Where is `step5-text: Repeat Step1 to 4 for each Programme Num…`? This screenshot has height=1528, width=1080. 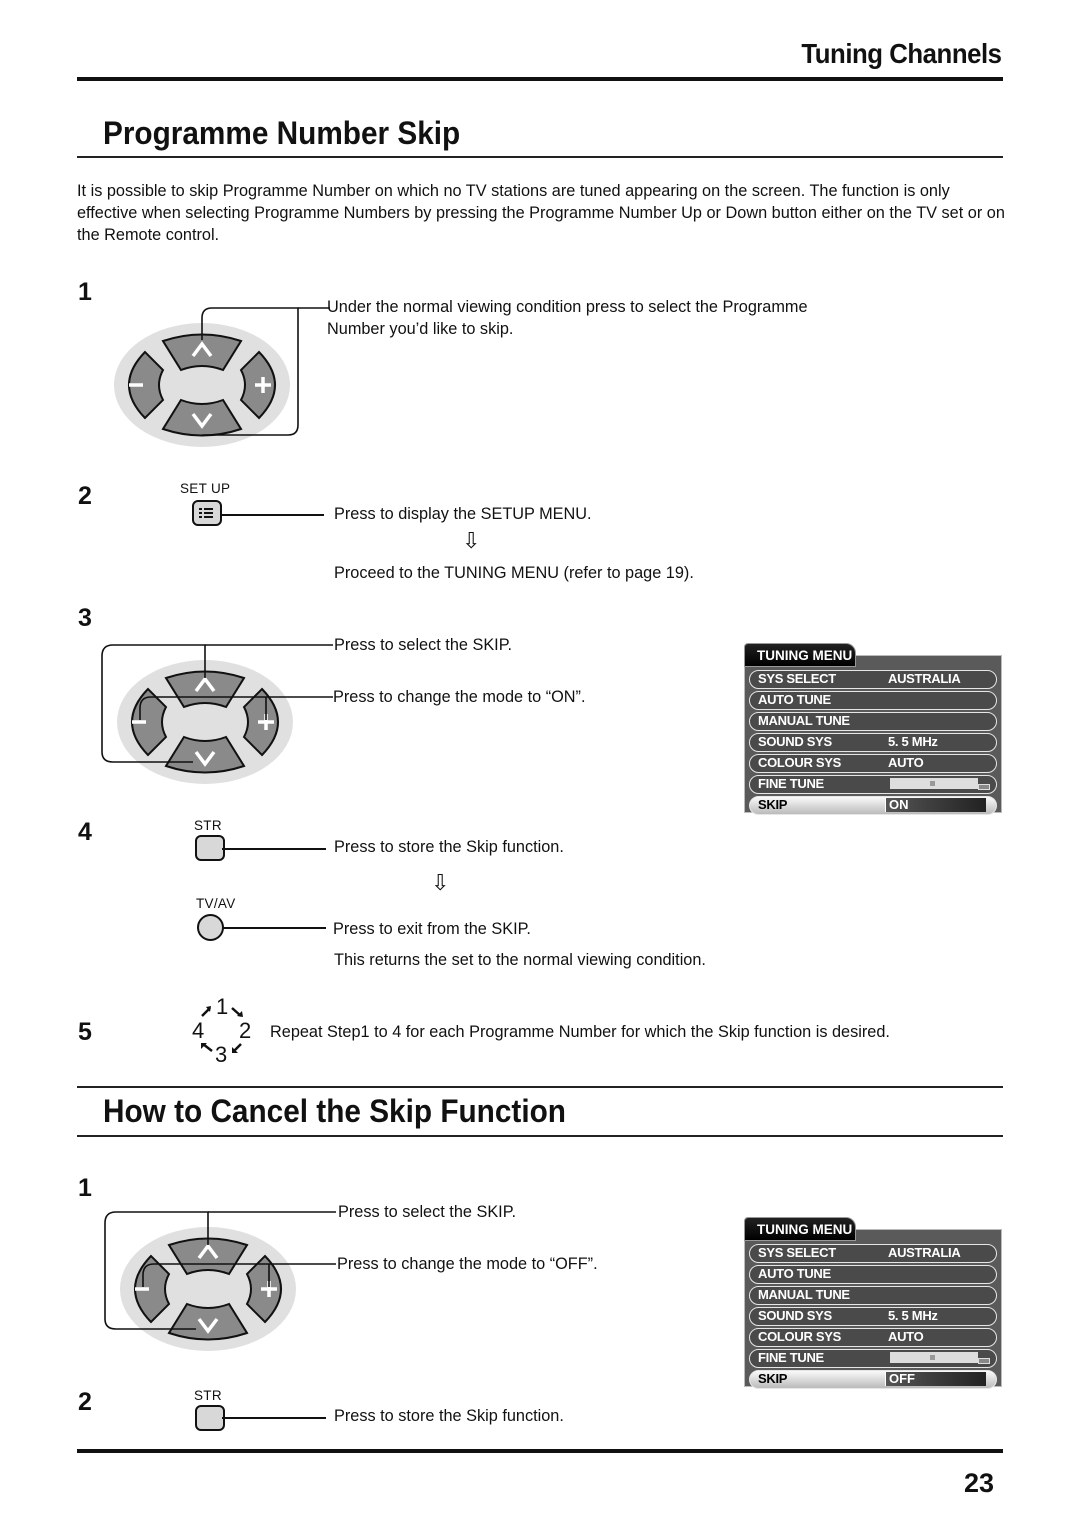
step5-text: Repeat Step1 to 4 for each Programme Num… is located at coordinates (580, 1032).